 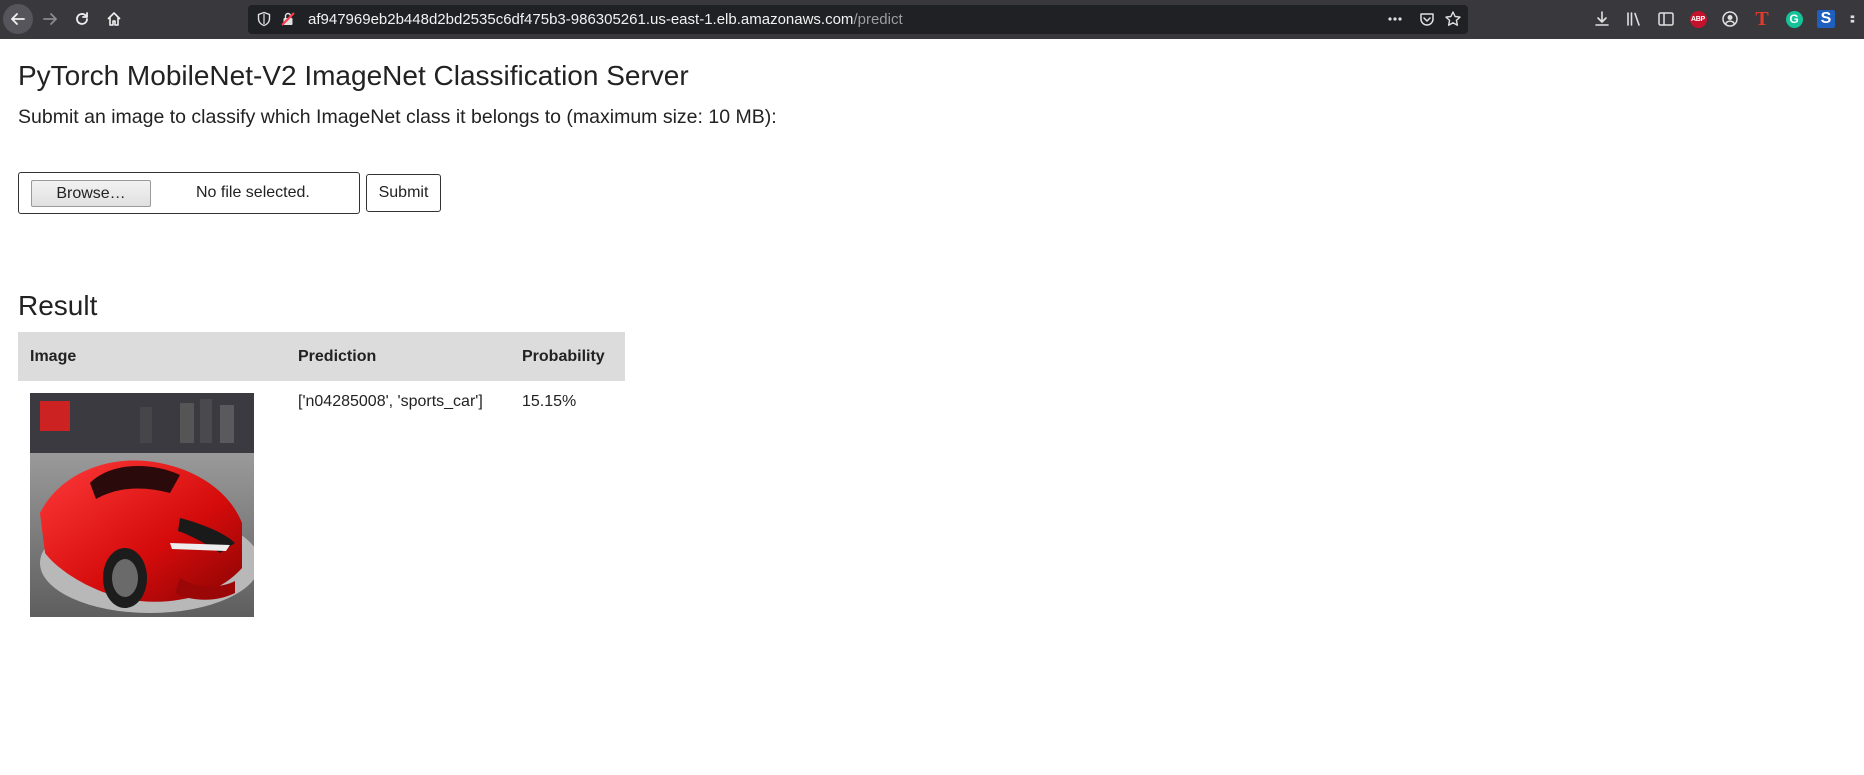 I want to click on image-cell, so click(x=152, y=499).